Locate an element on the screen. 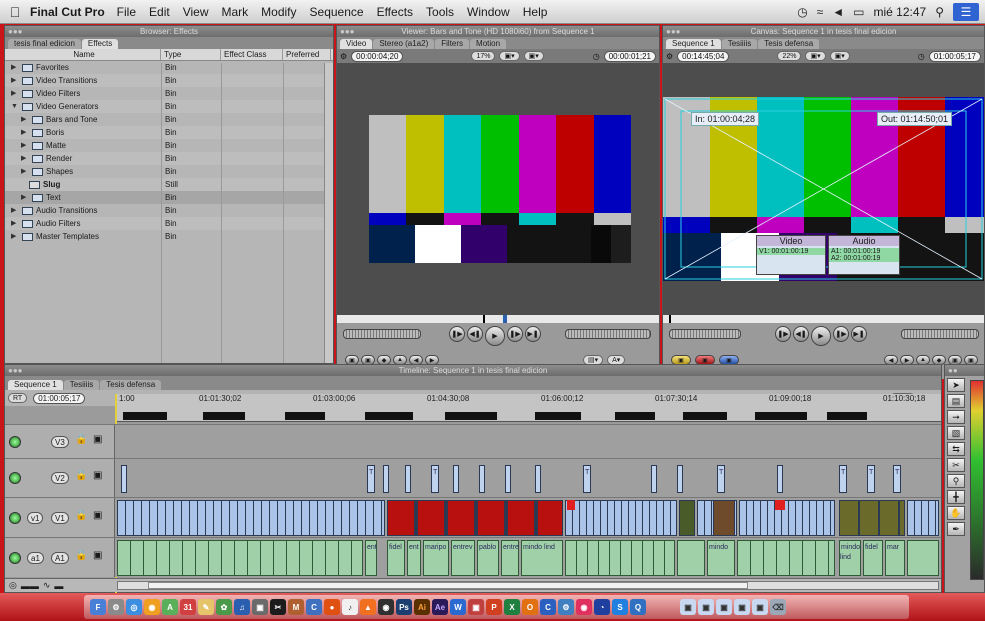  browser-titlebar: ●●● Browser: Effects is located at coordinates (169, 31).